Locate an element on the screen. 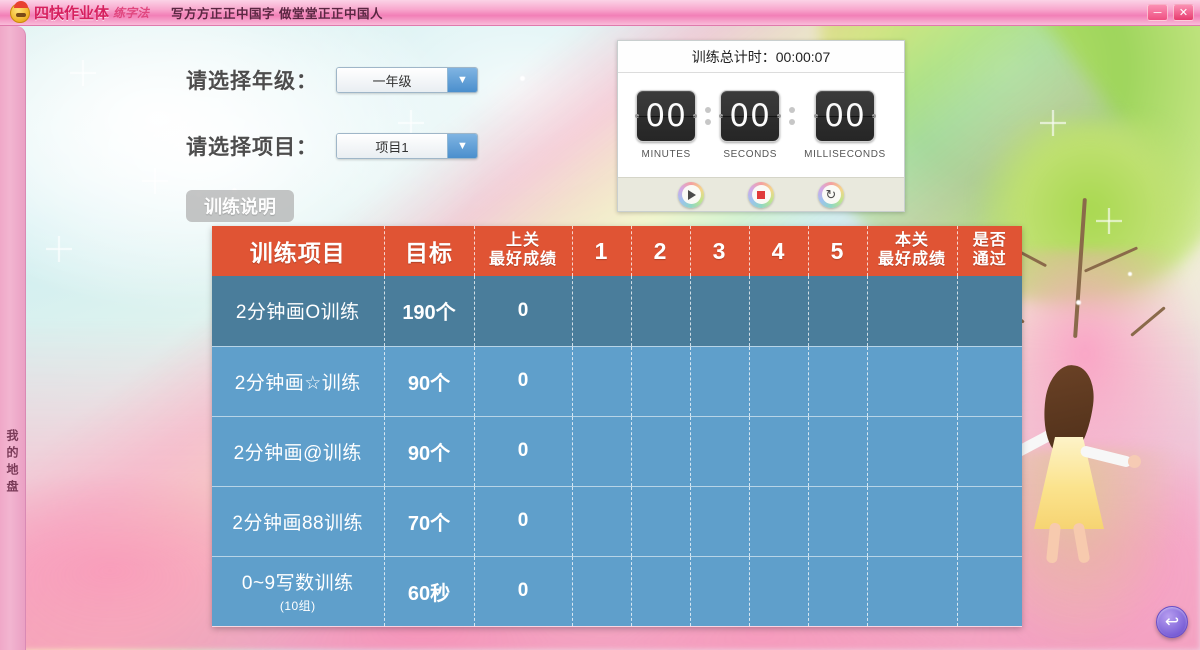 This screenshot has width=1200, height=650. background-girl-figure is located at coordinates (1072, 460).